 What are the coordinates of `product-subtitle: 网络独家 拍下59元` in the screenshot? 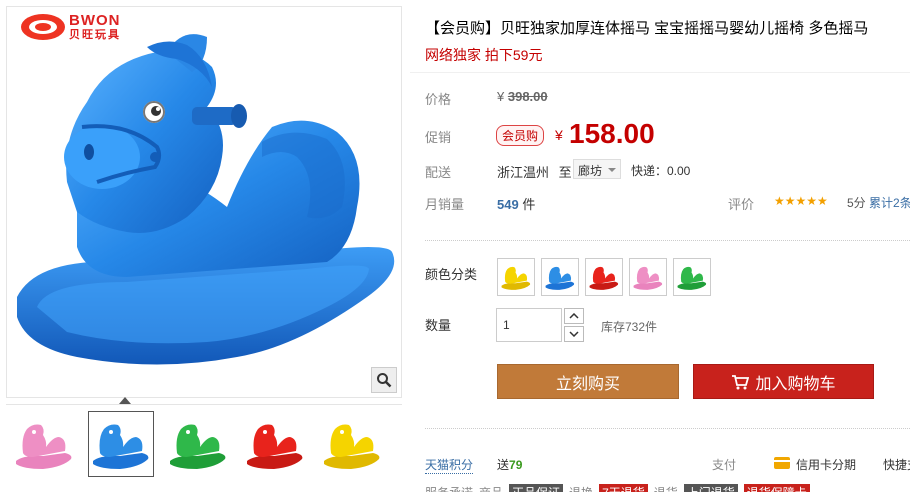 It's located at (484, 55).